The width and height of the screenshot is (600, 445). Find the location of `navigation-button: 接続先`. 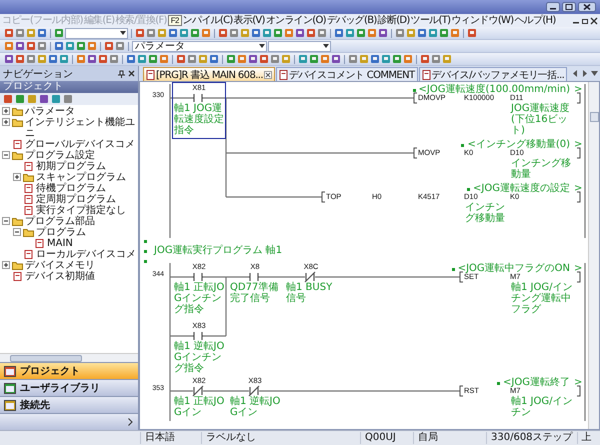

navigation-button: 接続先 is located at coordinates (69, 404).